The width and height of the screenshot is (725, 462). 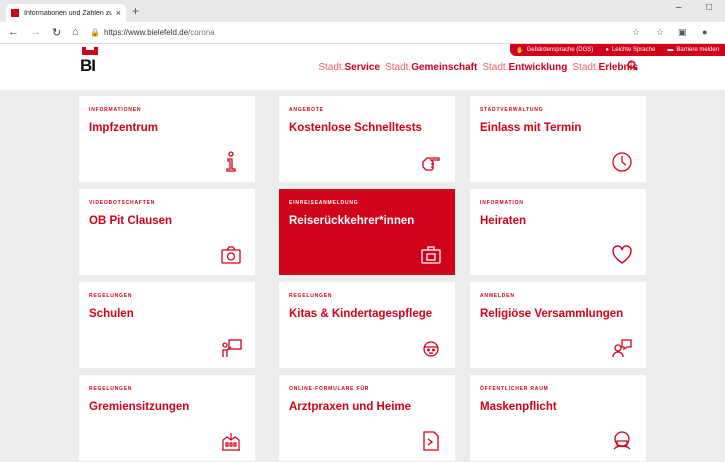 What do you see at coordinates (231, 255) in the screenshot?
I see `camera-icon` at bounding box center [231, 255].